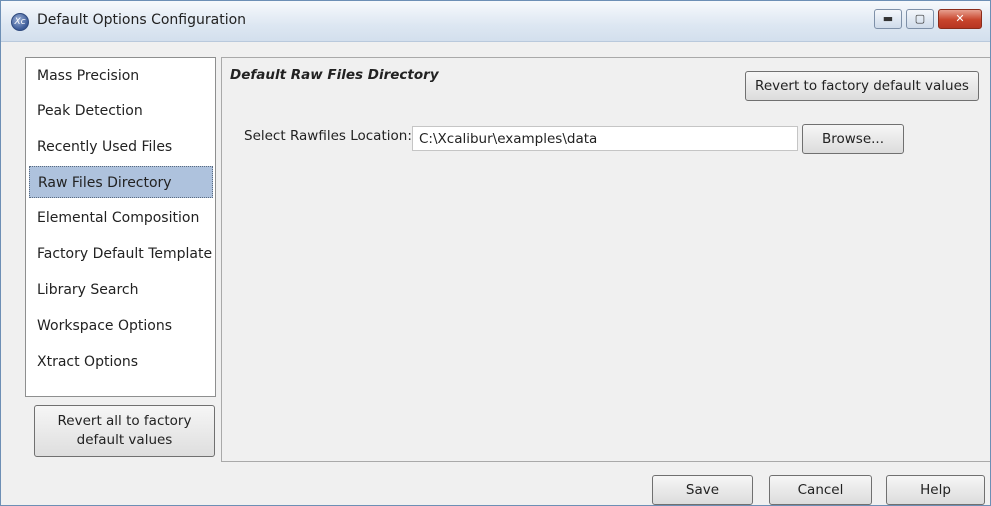 This screenshot has height=506, width=991. I want to click on minimize-icon: ▬, so click(888, 19).